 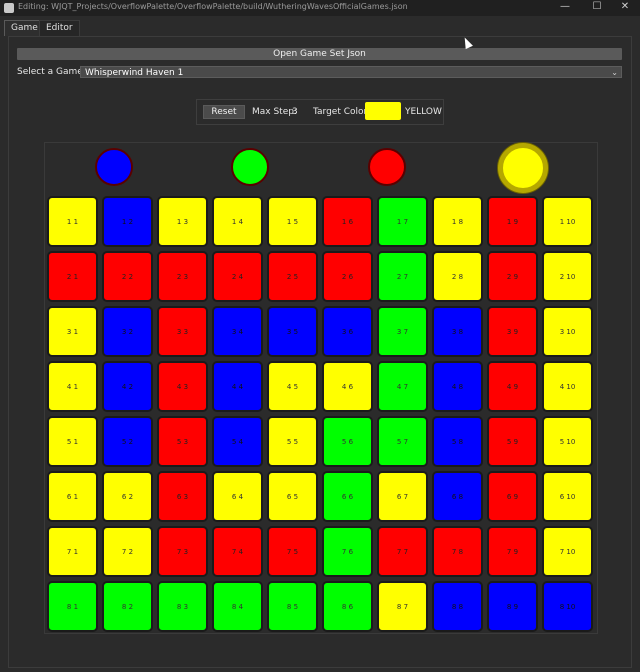 I want to click on grid-cell: 2 2, so click(x=127, y=276).